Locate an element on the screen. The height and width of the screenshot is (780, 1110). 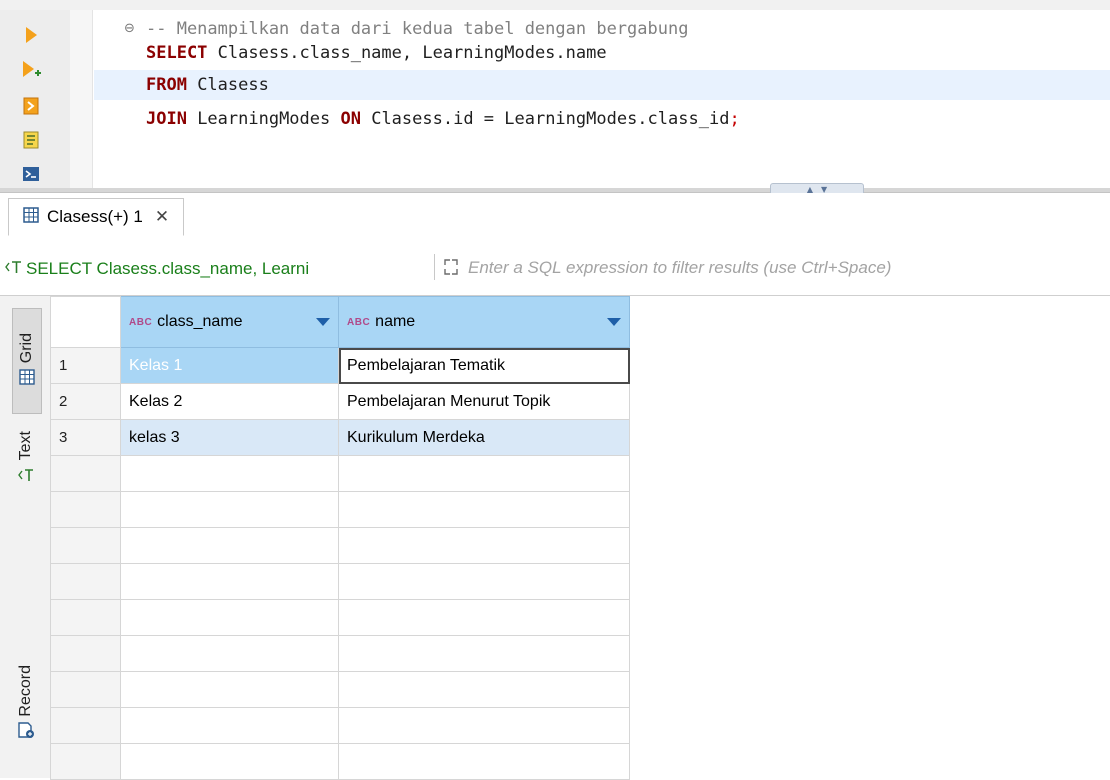
tab-results: Clasess(+) 1 ✕ is located at coordinates (96, 217).